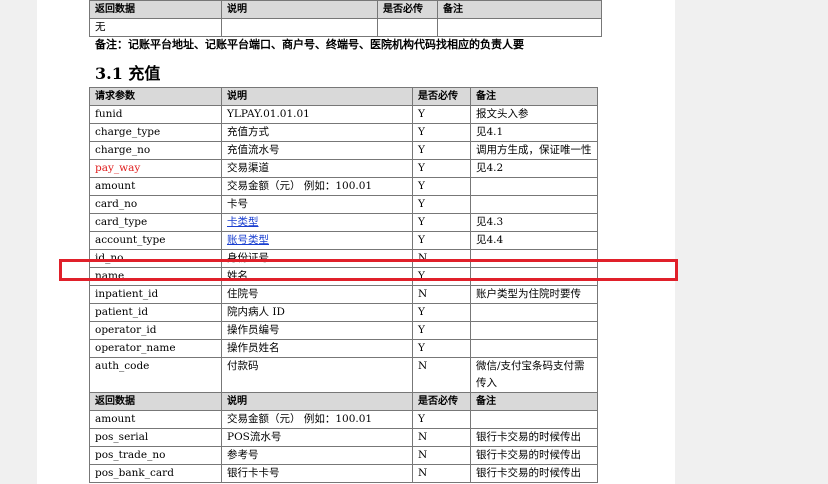 The image size is (828, 484). What do you see at coordinates (256, 312) in the screenshot?
I see `cell-text: 院内病人 ID` at bounding box center [256, 312].